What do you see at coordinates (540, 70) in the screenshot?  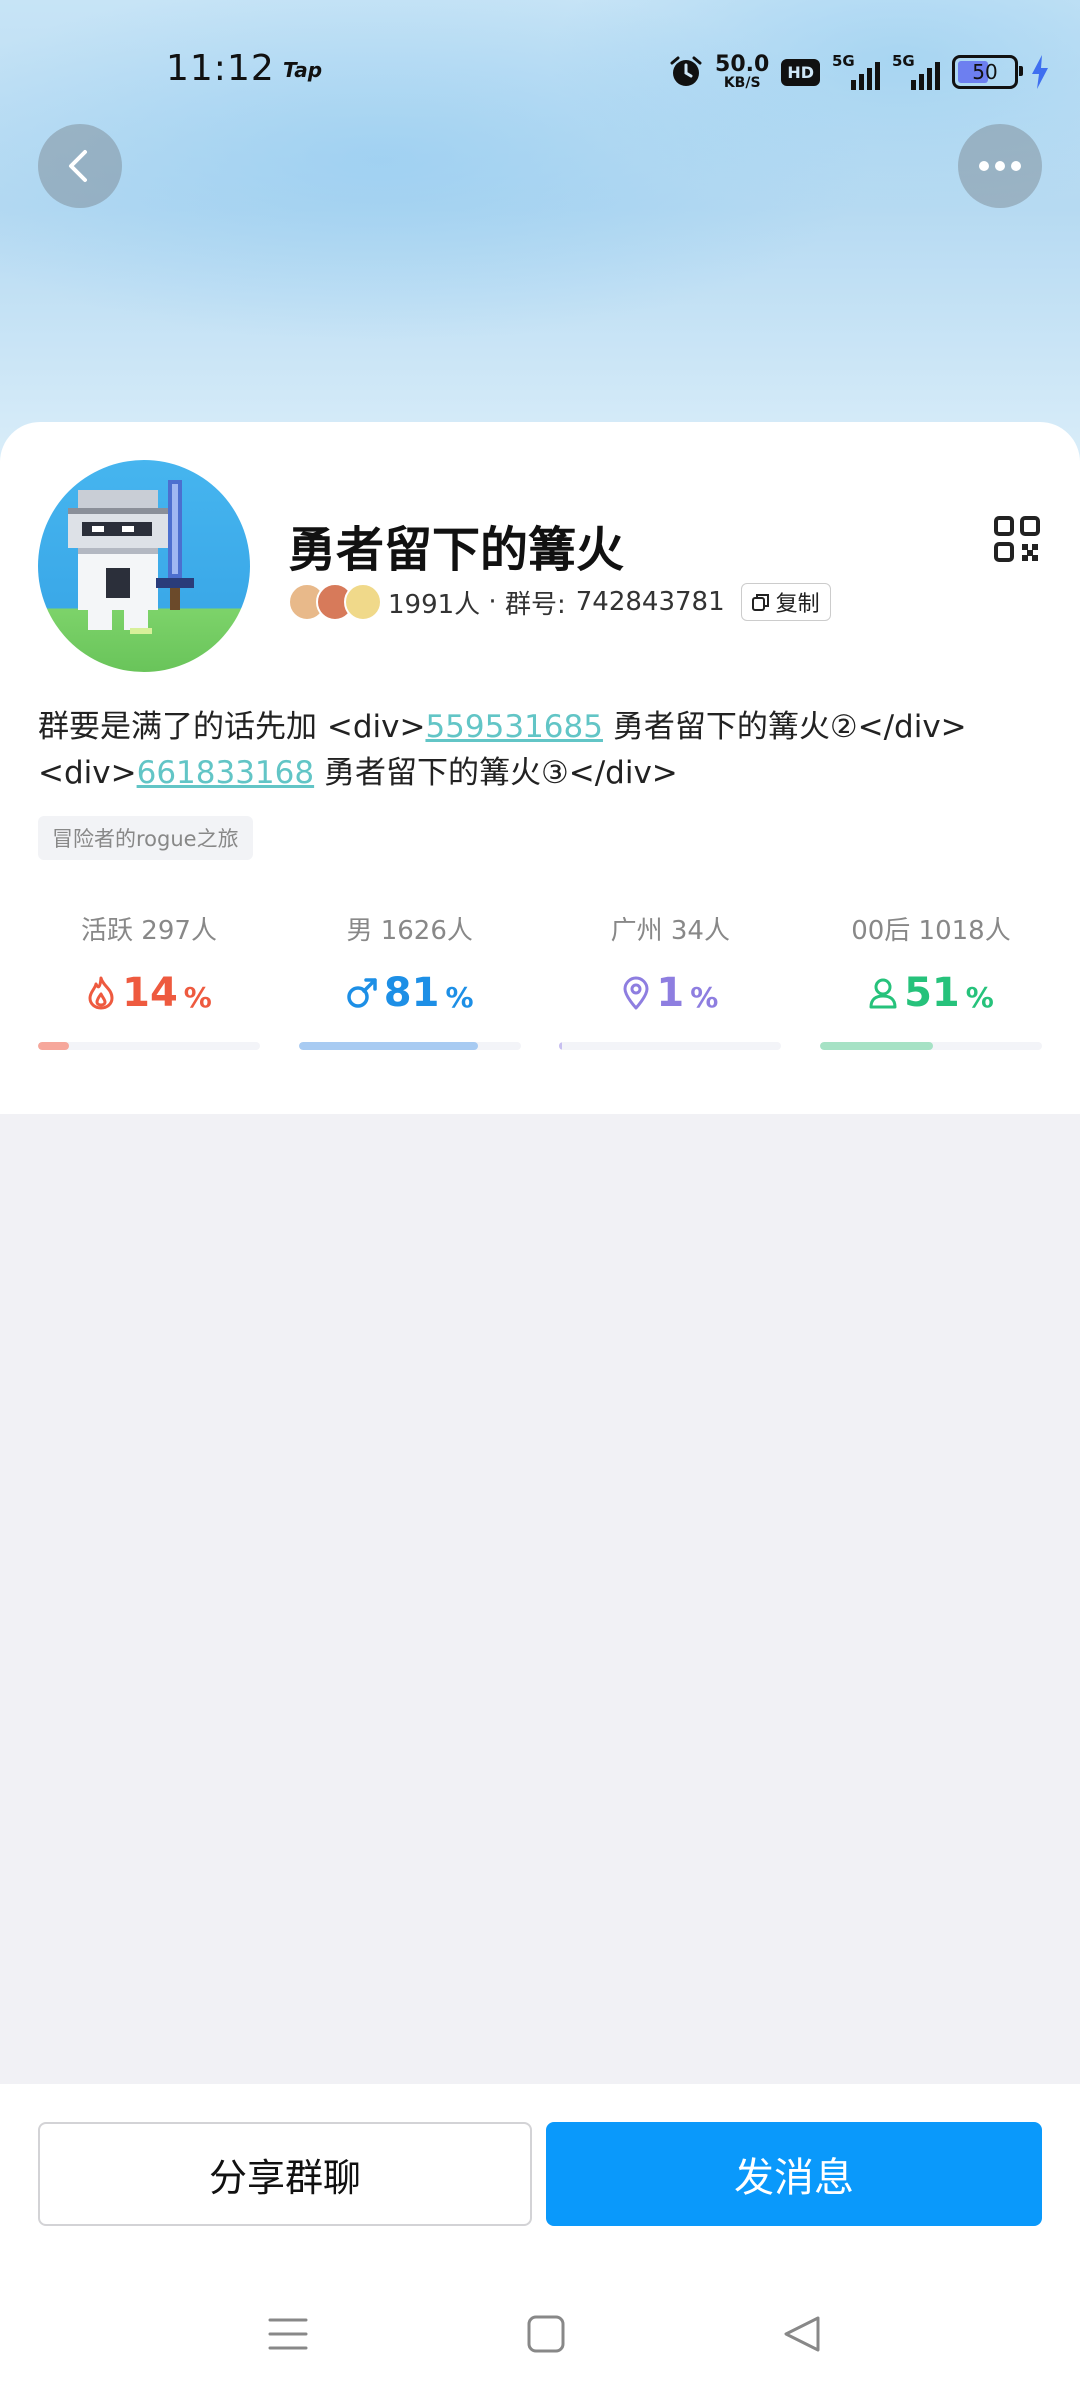 I see `status-bar: 11:12 Tap 50.0 KB/S HD 5G 5G 50` at bounding box center [540, 70].